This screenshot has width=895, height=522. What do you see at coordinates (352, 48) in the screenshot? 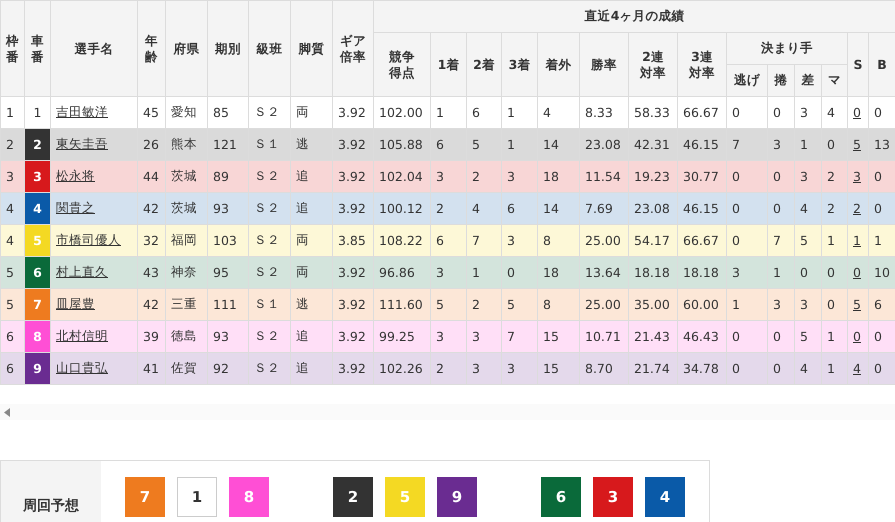
I see `column-header: ギア倍率` at bounding box center [352, 48].